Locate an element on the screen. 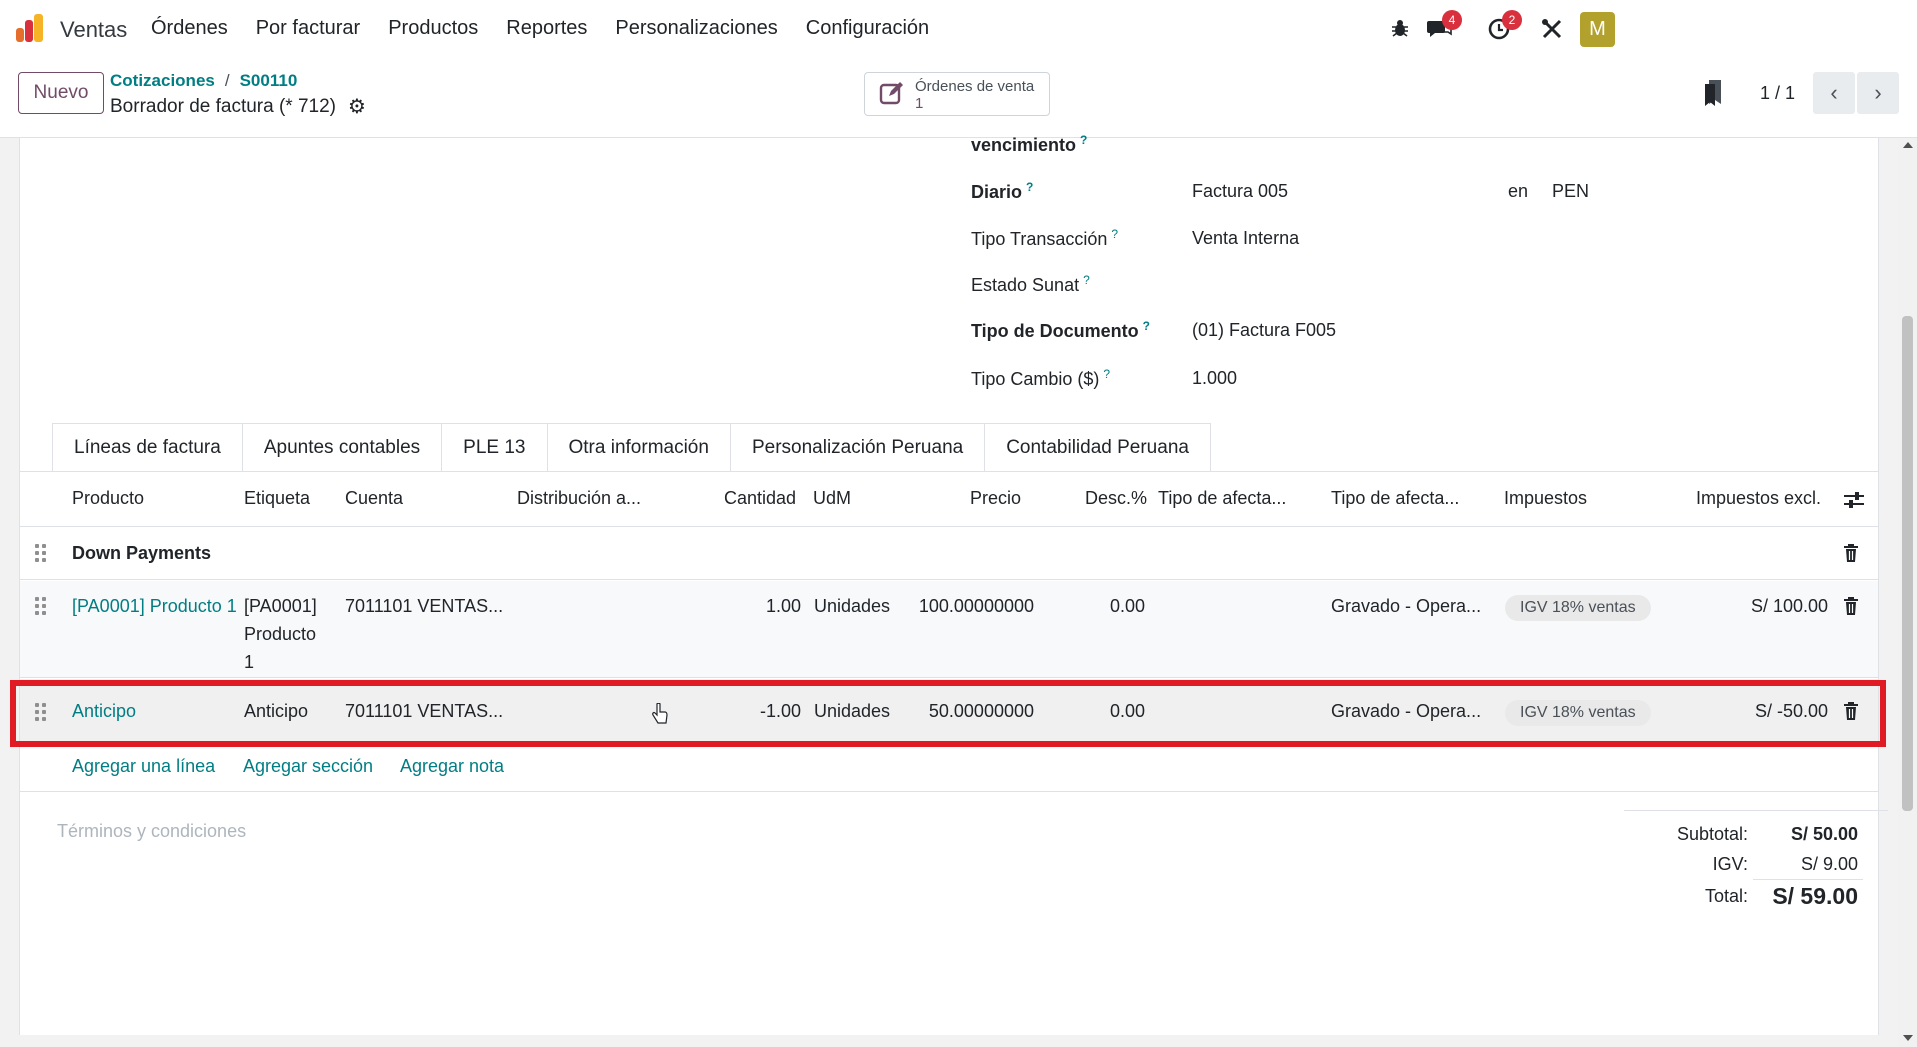 This screenshot has height=1047, width=1917. column-header: UdM is located at coordinates (832, 498).